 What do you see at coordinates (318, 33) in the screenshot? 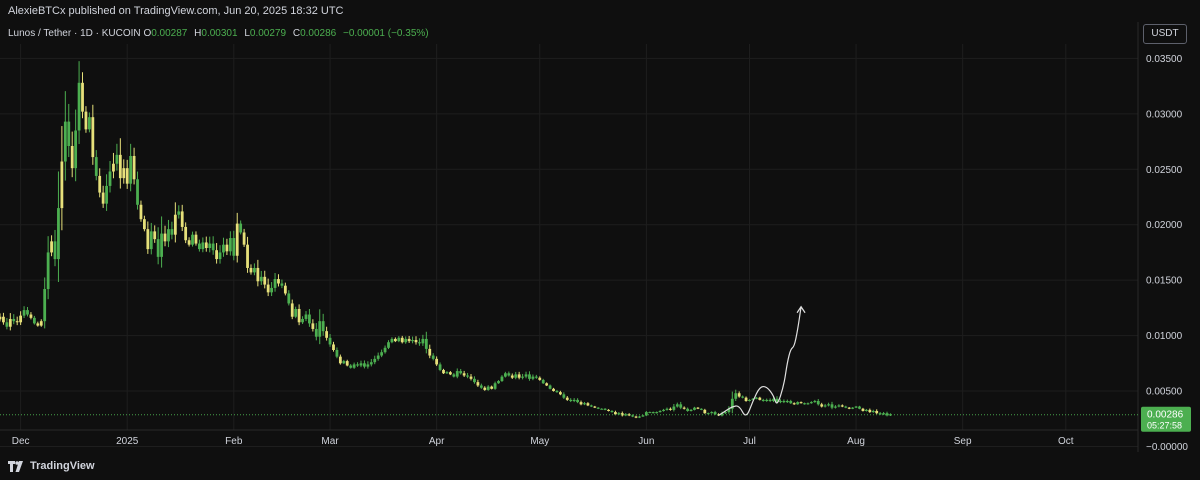
I see `close-value: 0.00286` at bounding box center [318, 33].